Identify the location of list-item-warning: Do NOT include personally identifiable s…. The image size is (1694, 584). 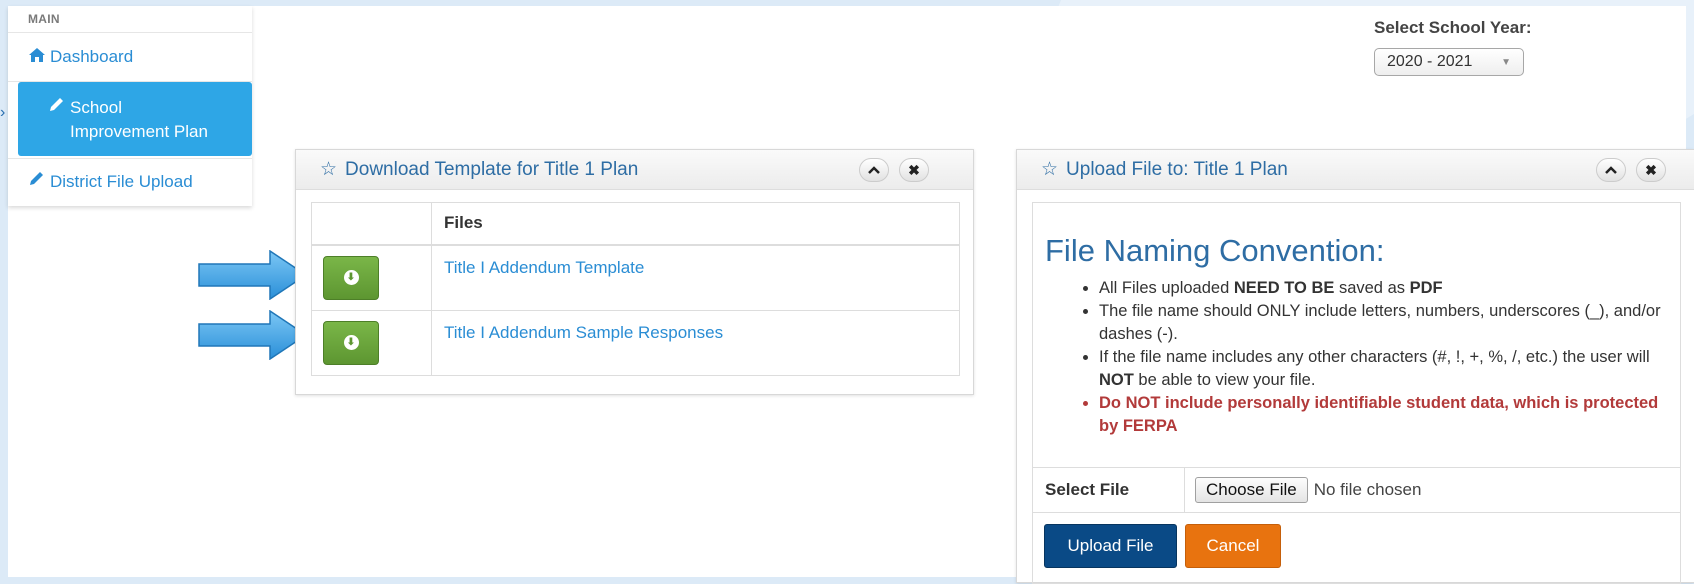
(1387, 415).